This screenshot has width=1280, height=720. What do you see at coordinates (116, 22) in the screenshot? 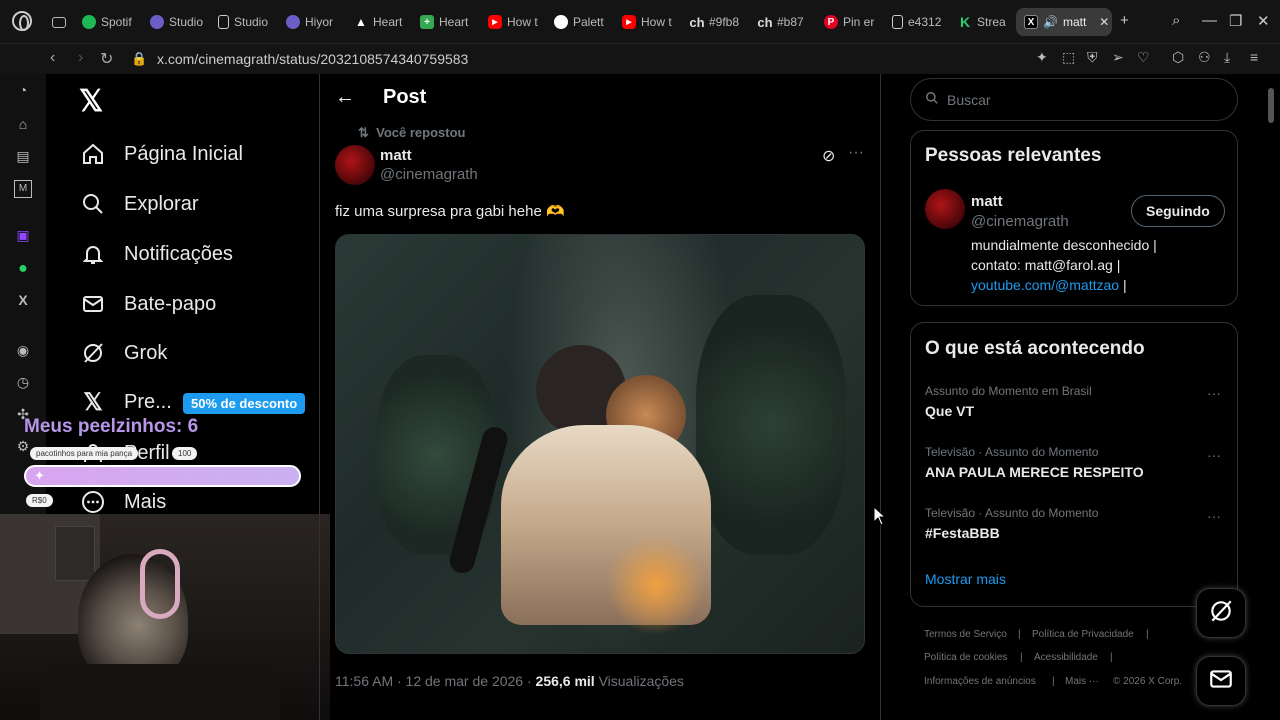
I see `tab-label: Spotif` at bounding box center [116, 22].